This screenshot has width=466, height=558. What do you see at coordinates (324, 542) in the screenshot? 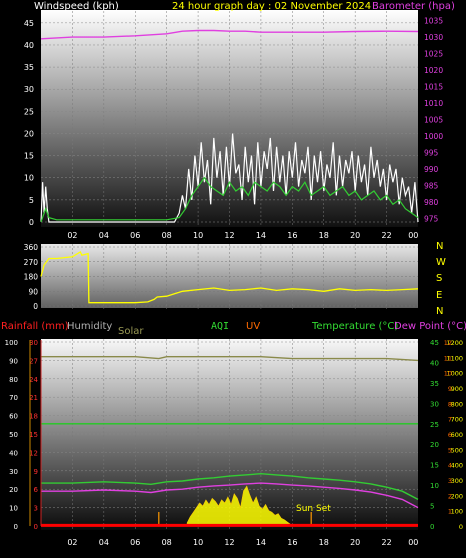
I see `climate-x-tick-label: 18` at bounding box center [324, 542].